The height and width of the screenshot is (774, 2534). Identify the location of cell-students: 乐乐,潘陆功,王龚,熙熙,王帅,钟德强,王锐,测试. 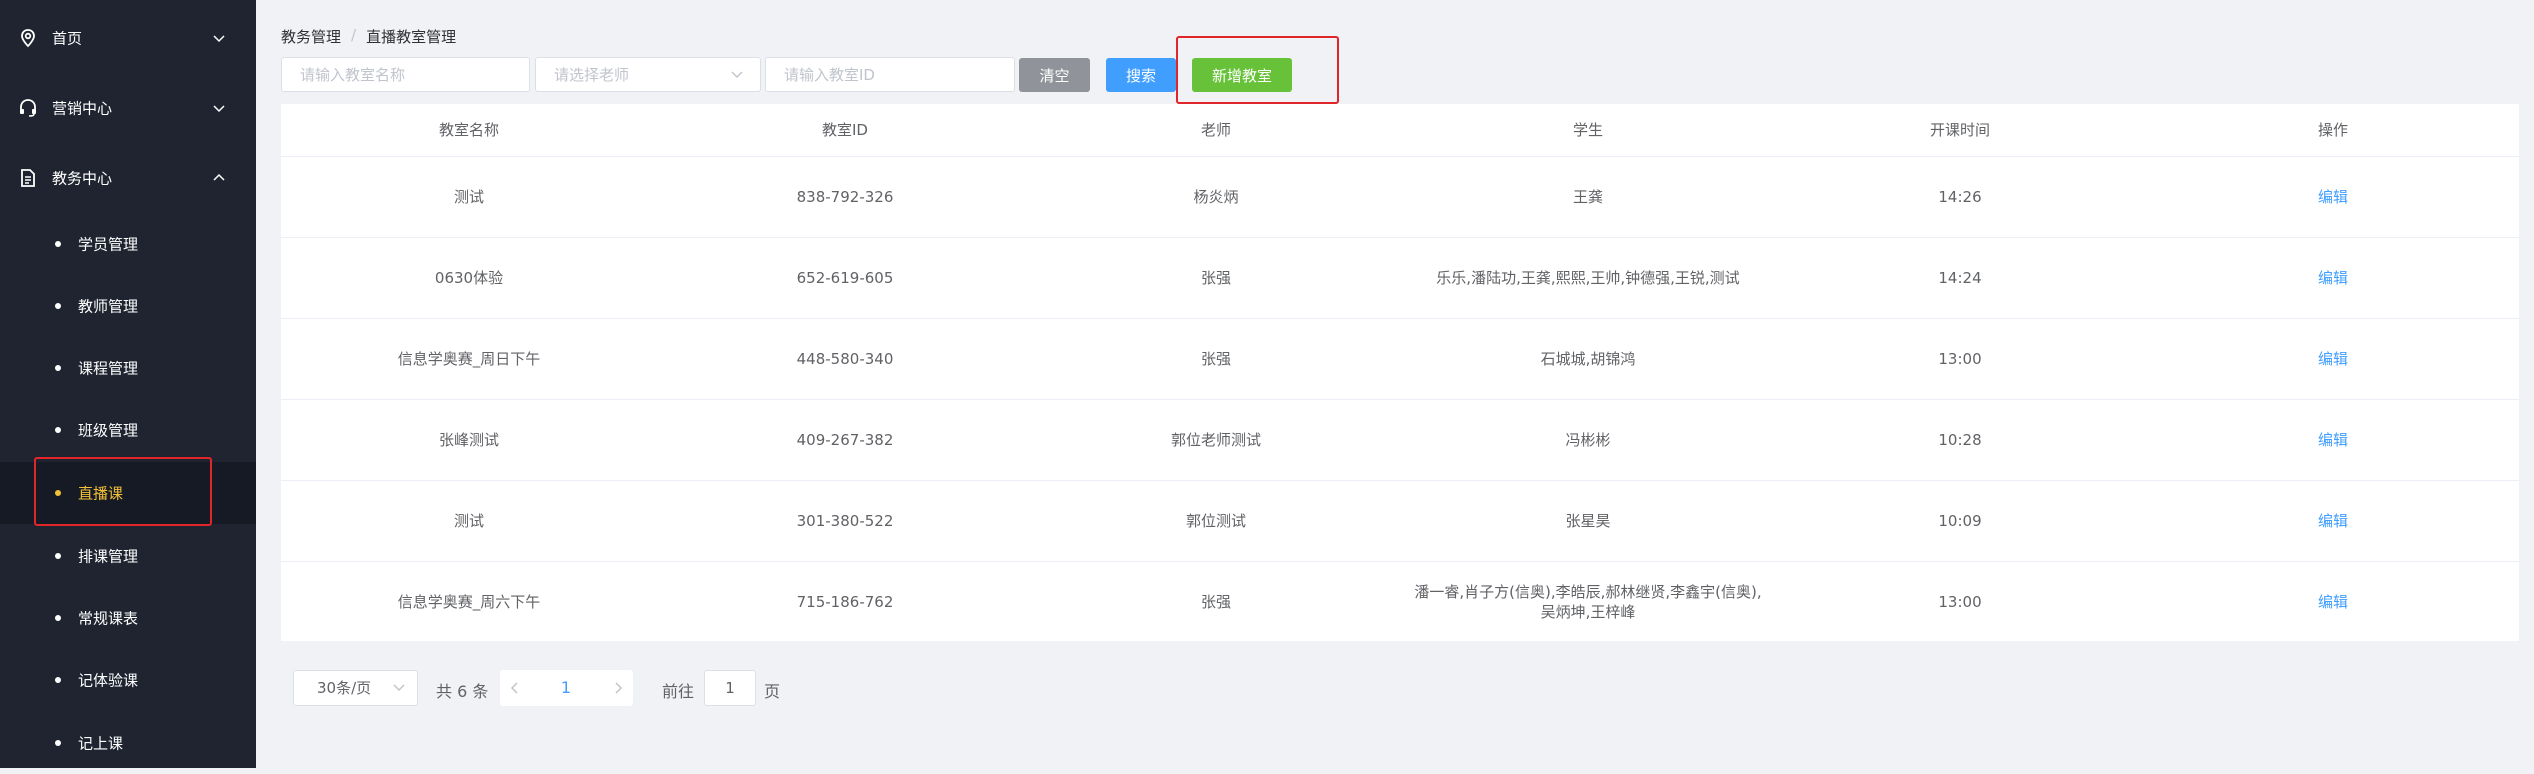
(1588, 278).